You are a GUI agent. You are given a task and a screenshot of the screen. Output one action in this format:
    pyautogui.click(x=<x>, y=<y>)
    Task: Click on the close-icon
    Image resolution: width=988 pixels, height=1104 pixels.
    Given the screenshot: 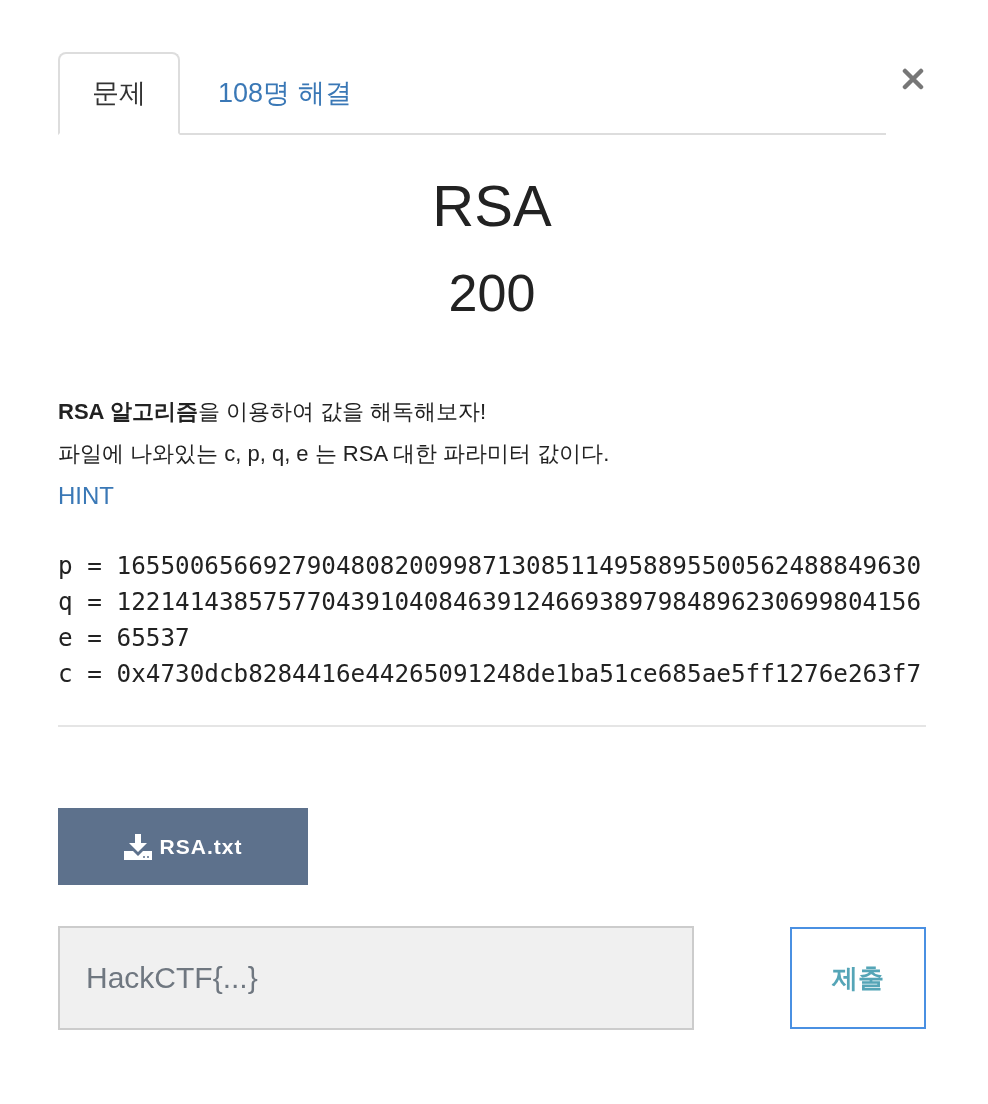 What is the action you would take?
    pyautogui.click(x=913, y=79)
    